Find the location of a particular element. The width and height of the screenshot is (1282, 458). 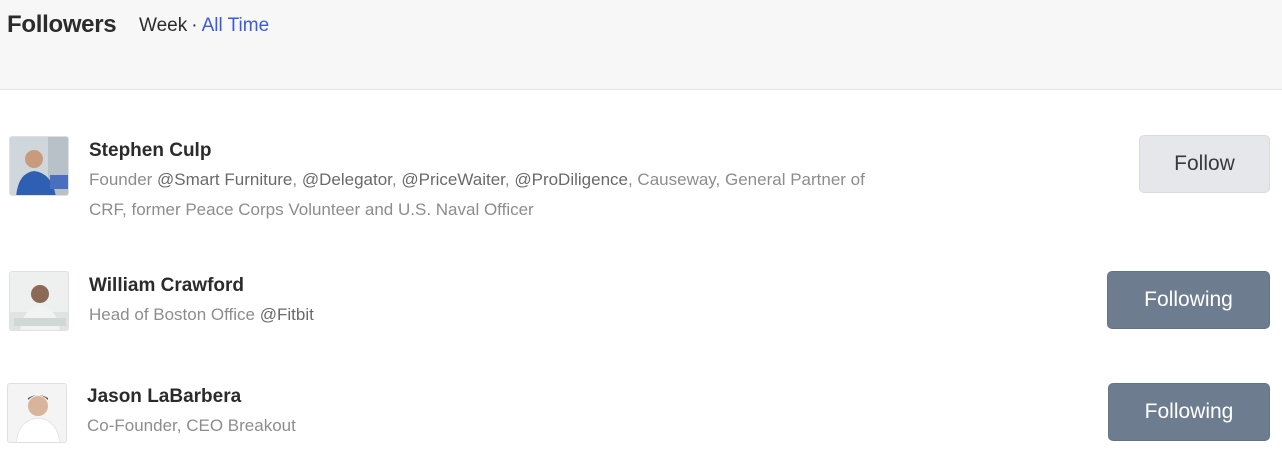

follower-name: Stephen Culp is located at coordinates (150, 151).